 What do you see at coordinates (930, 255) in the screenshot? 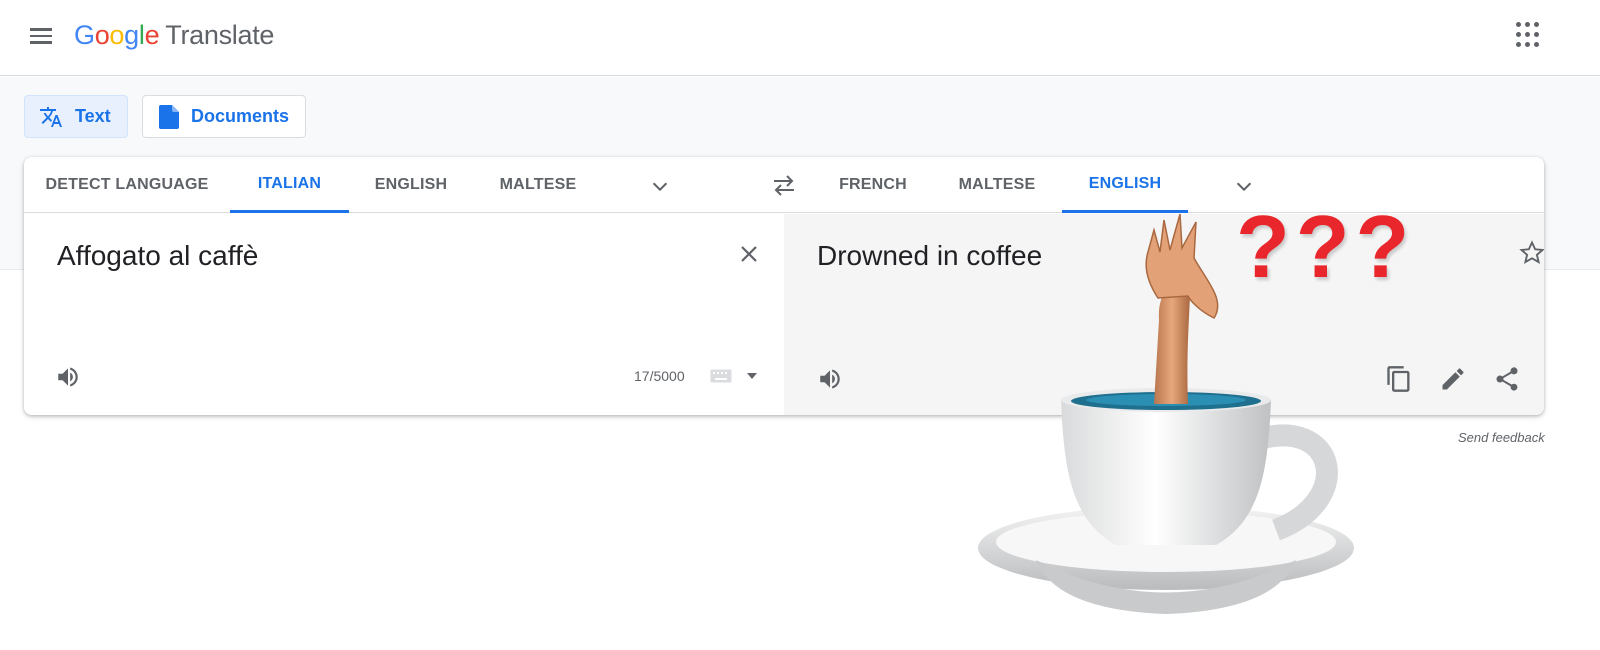
I see `translation-output: Drowned in coffee` at bounding box center [930, 255].